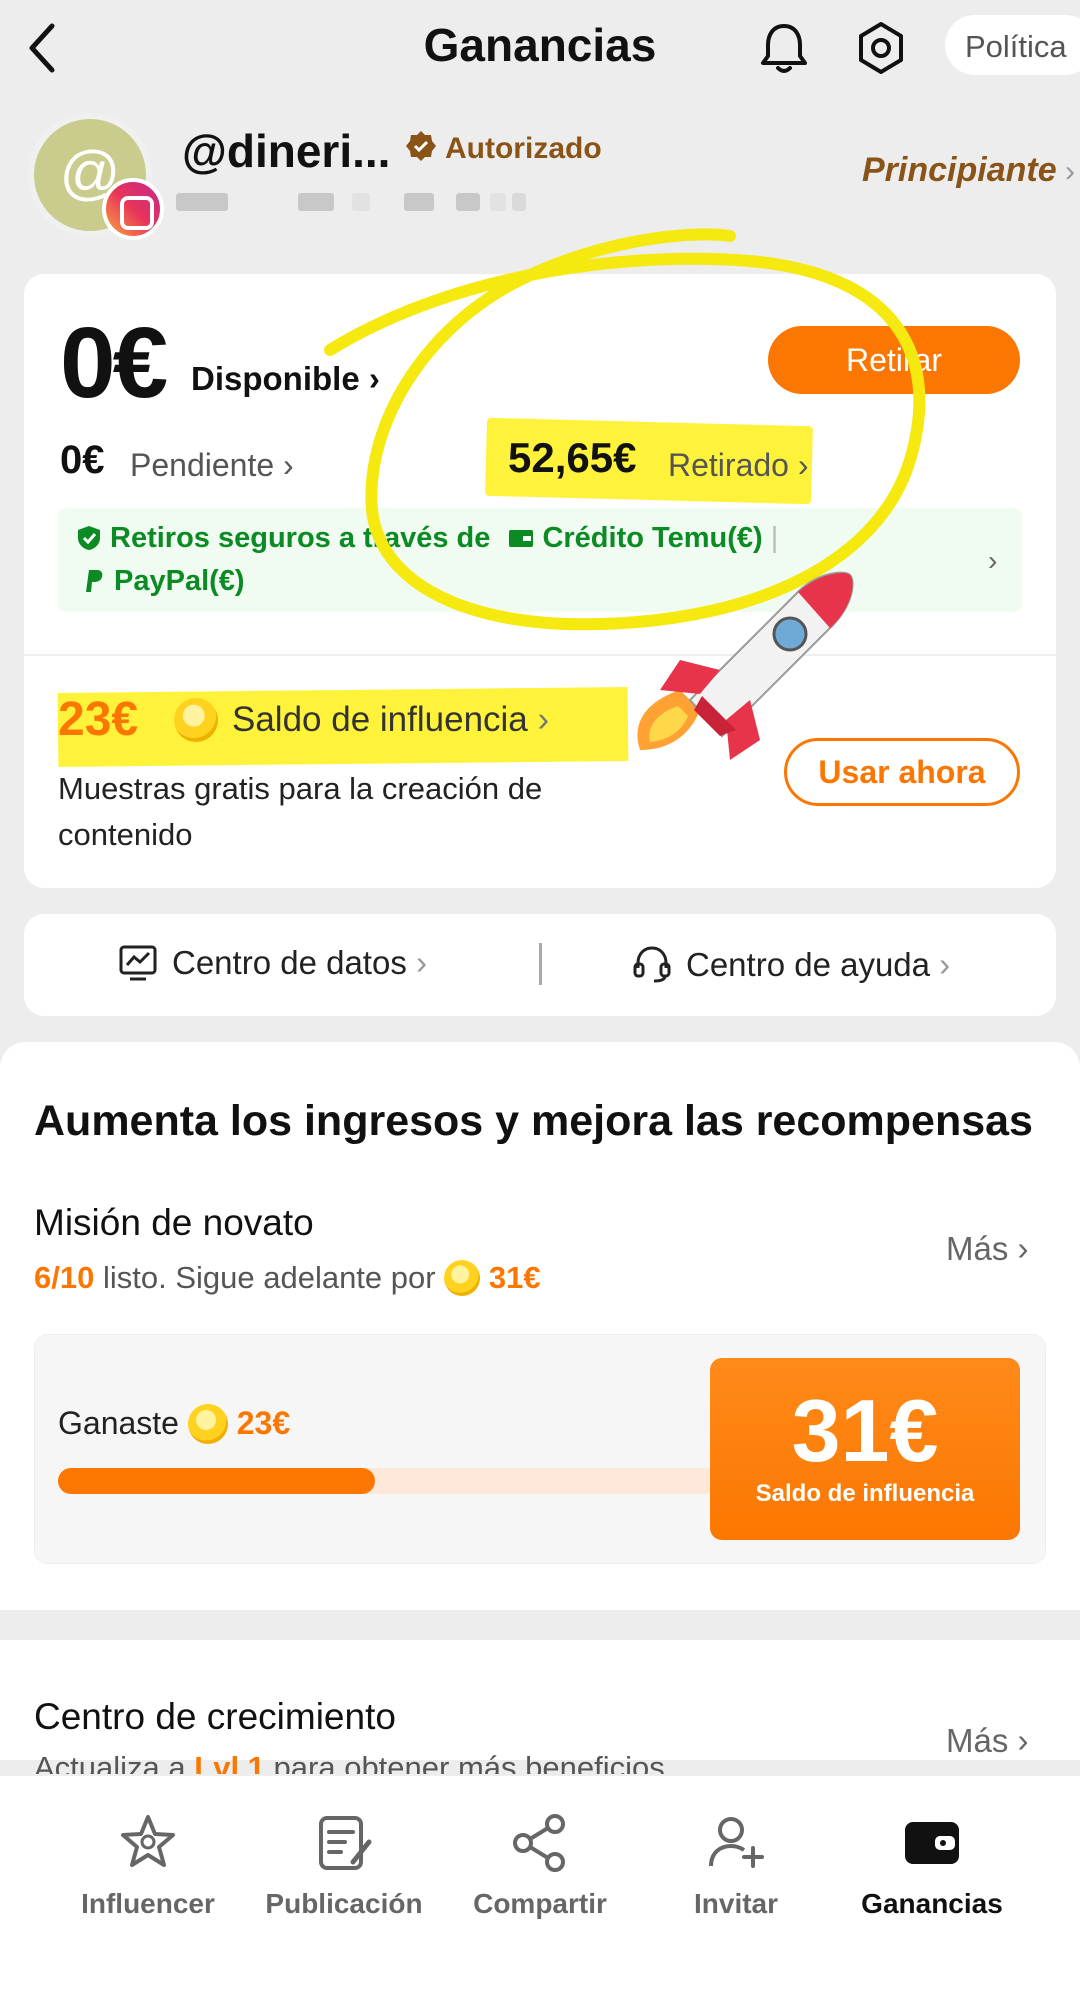 The image size is (1080, 2004). What do you see at coordinates (932, 1843) in the screenshot?
I see `wallet-icon` at bounding box center [932, 1843].